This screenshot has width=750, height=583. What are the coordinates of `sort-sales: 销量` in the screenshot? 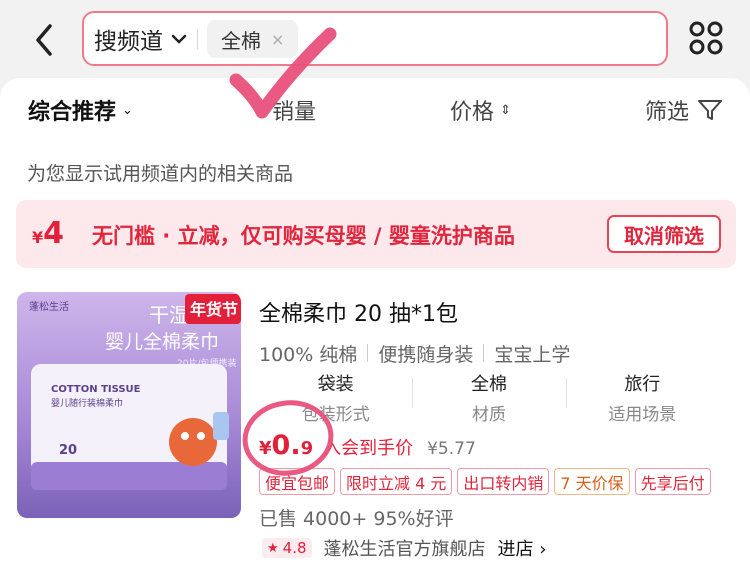 It's located at (294, 110).